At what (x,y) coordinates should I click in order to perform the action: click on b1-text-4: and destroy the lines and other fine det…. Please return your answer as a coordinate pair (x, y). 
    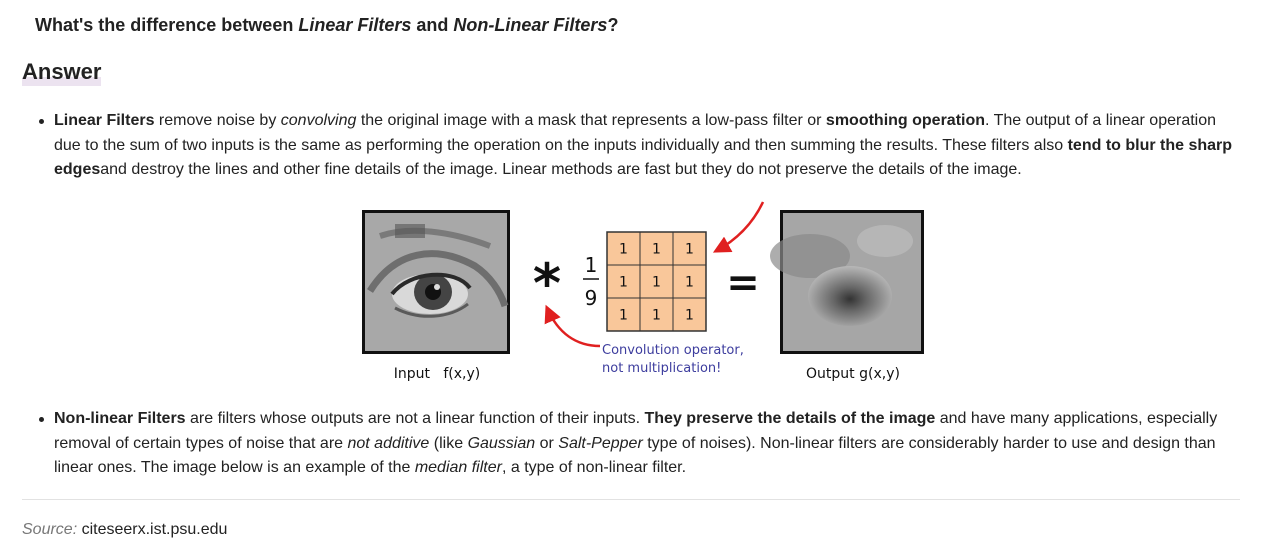
    Looking at the image, I should click on (561, 169).